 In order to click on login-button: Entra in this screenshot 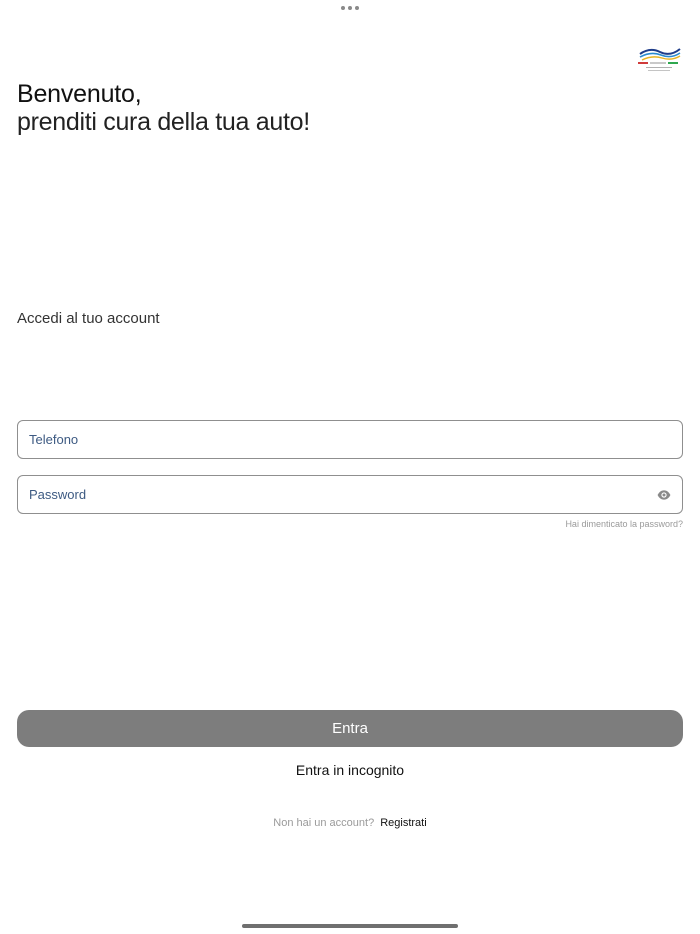, I will do `click(350, 728)`.